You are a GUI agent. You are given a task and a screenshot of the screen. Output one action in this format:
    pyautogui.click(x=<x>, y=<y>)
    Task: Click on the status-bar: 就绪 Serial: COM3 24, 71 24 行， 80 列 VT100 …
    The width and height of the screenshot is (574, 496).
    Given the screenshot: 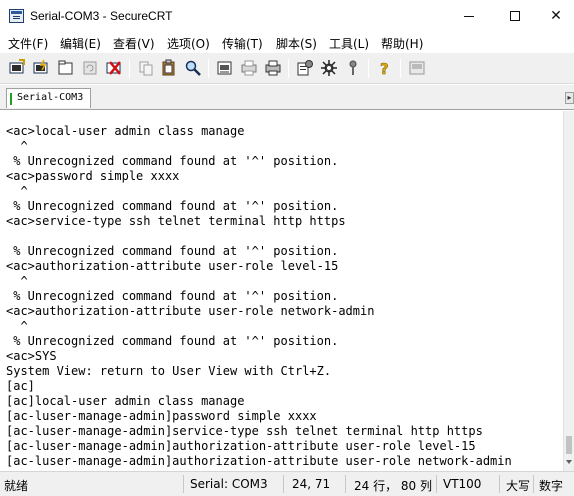 What is the action you would take?
    pyautogui.click(x=287, y=483)
    